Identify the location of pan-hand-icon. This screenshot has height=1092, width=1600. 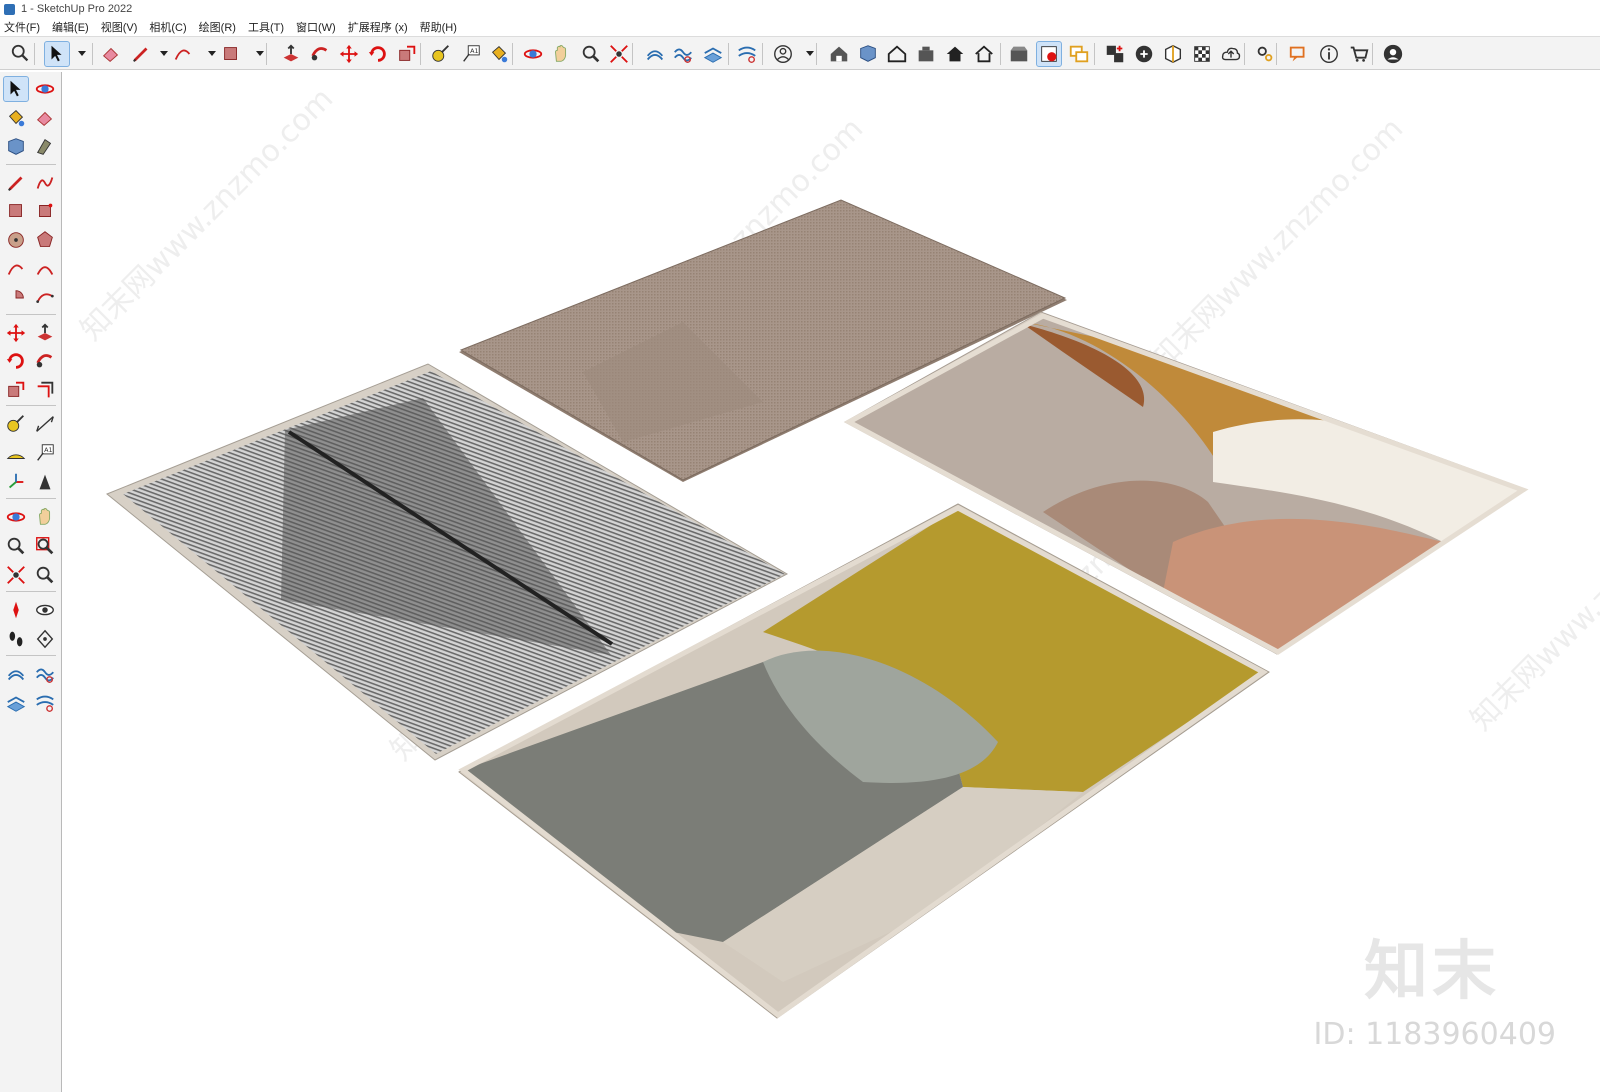
(561, 54).